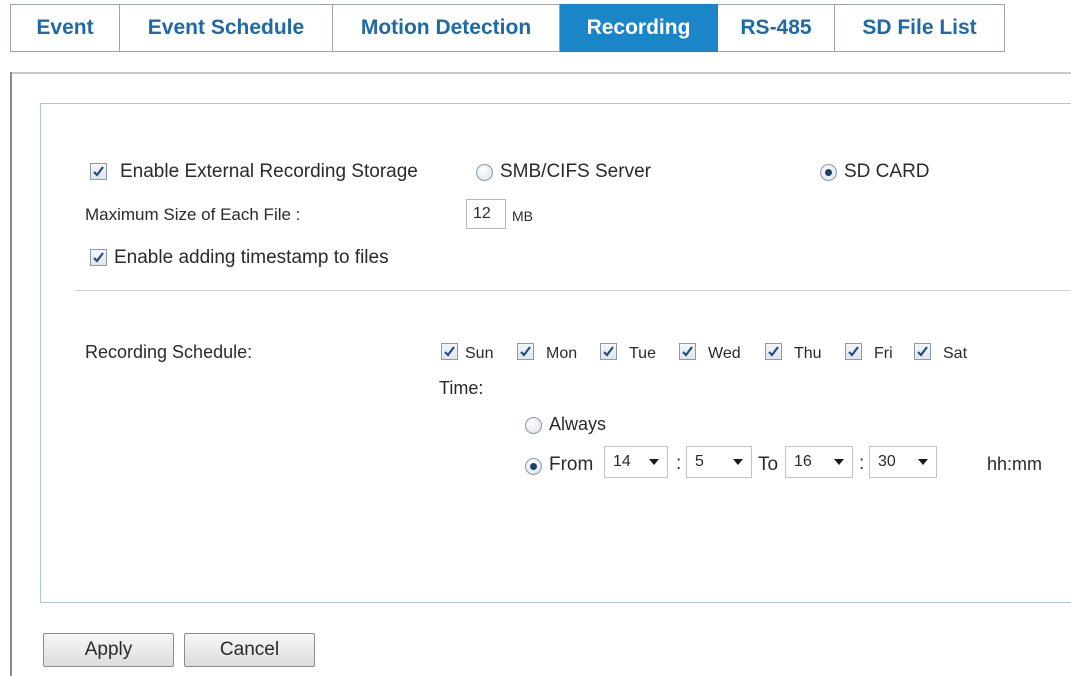 The height and width of the screenshot is (676, 1071). Describe the element at coordinates (1015, 464) in the screenshot. I see `time-format-label: hh:mm` at that location.